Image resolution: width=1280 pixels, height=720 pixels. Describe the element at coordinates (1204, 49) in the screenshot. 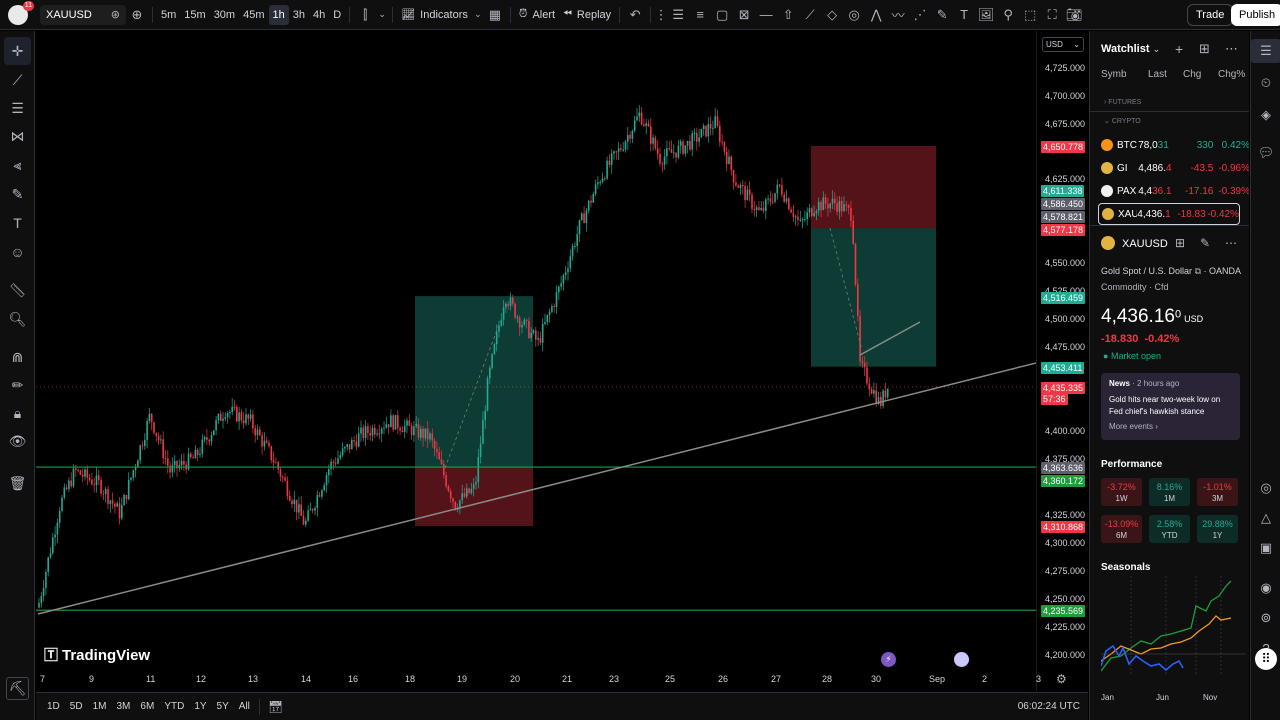

I see `advanced-view-icon: ⊞` at that location.